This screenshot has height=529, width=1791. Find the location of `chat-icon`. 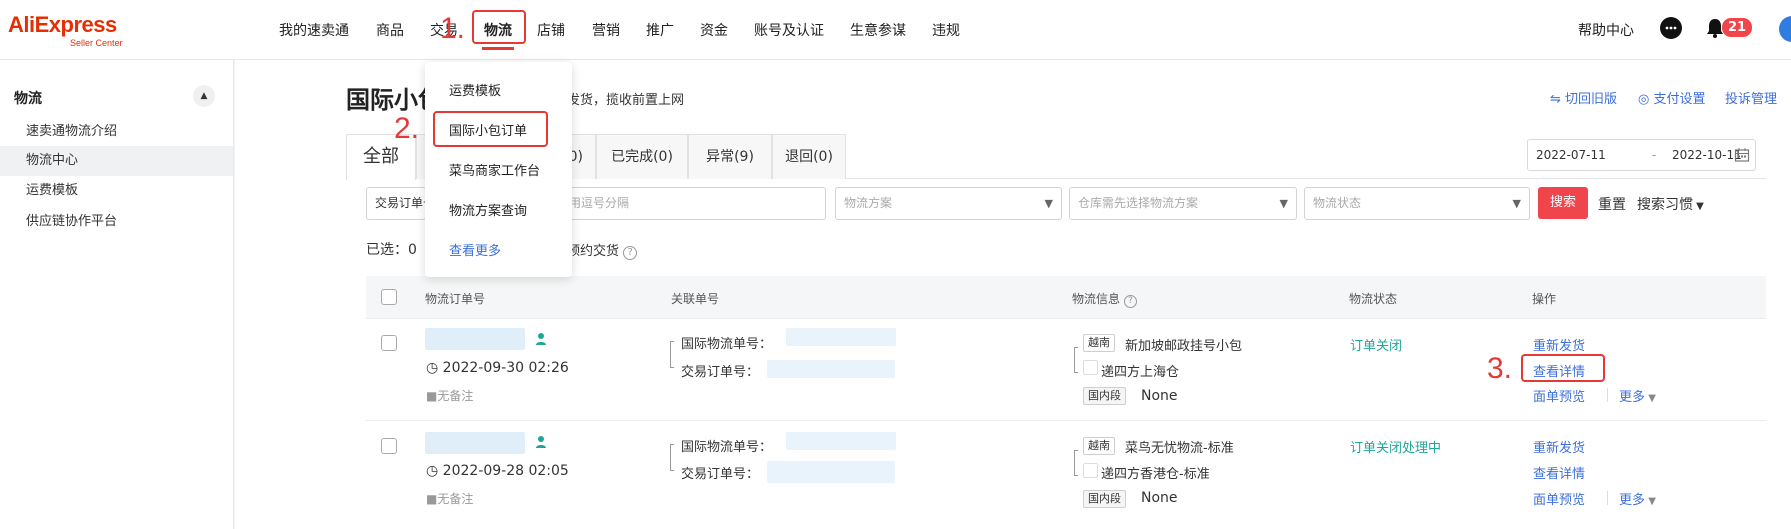

chat-icon is located at coordinates (1671, 28).